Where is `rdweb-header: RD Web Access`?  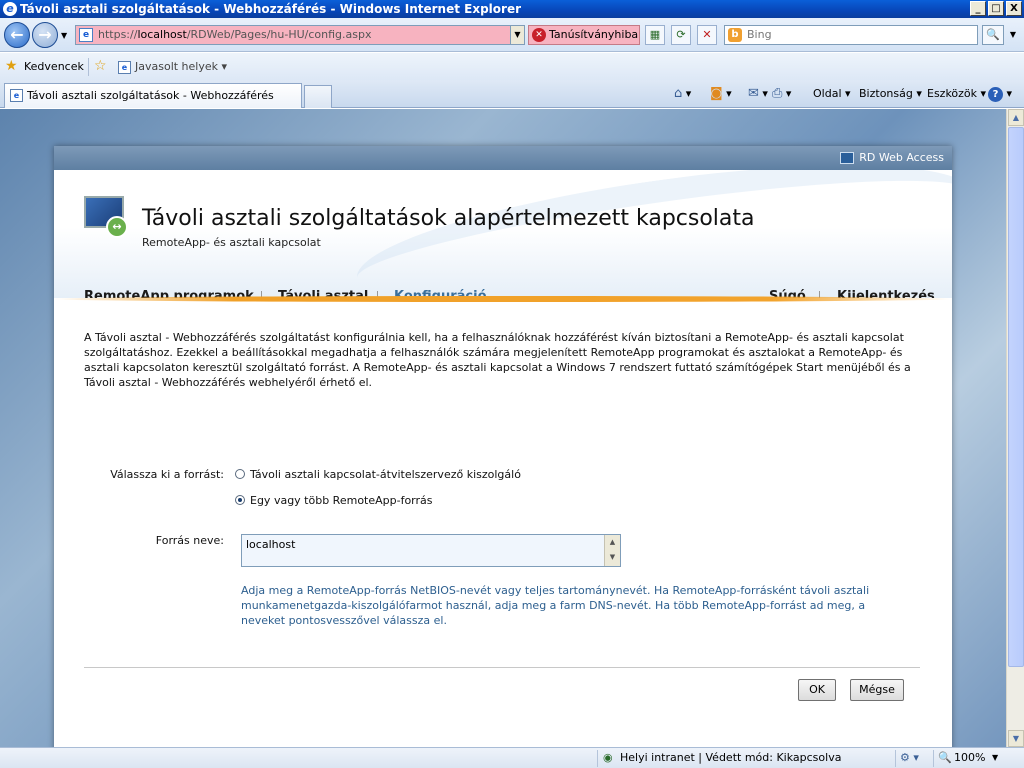
rdweb-header: RD Web Access is located at coordinates (503, 158).